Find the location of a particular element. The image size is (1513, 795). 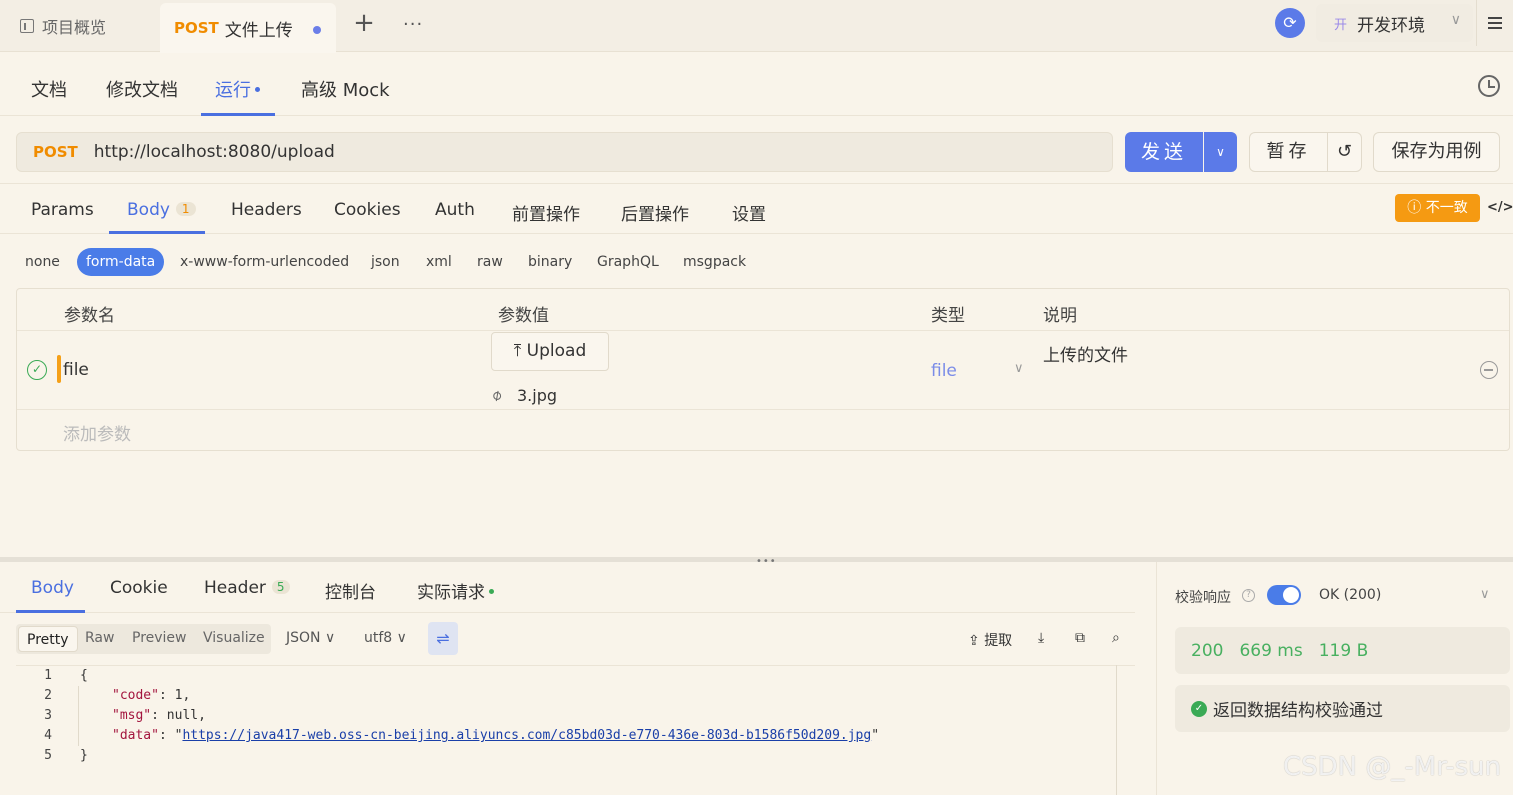

enabled-check-icon: ✓ is located at coordinates (37, 370).